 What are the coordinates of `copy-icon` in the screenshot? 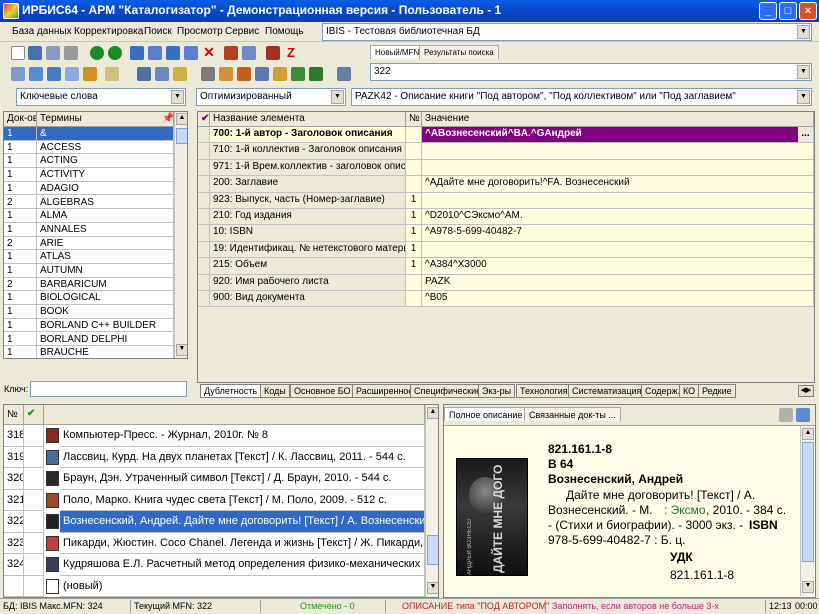 It's located at (71, 53).